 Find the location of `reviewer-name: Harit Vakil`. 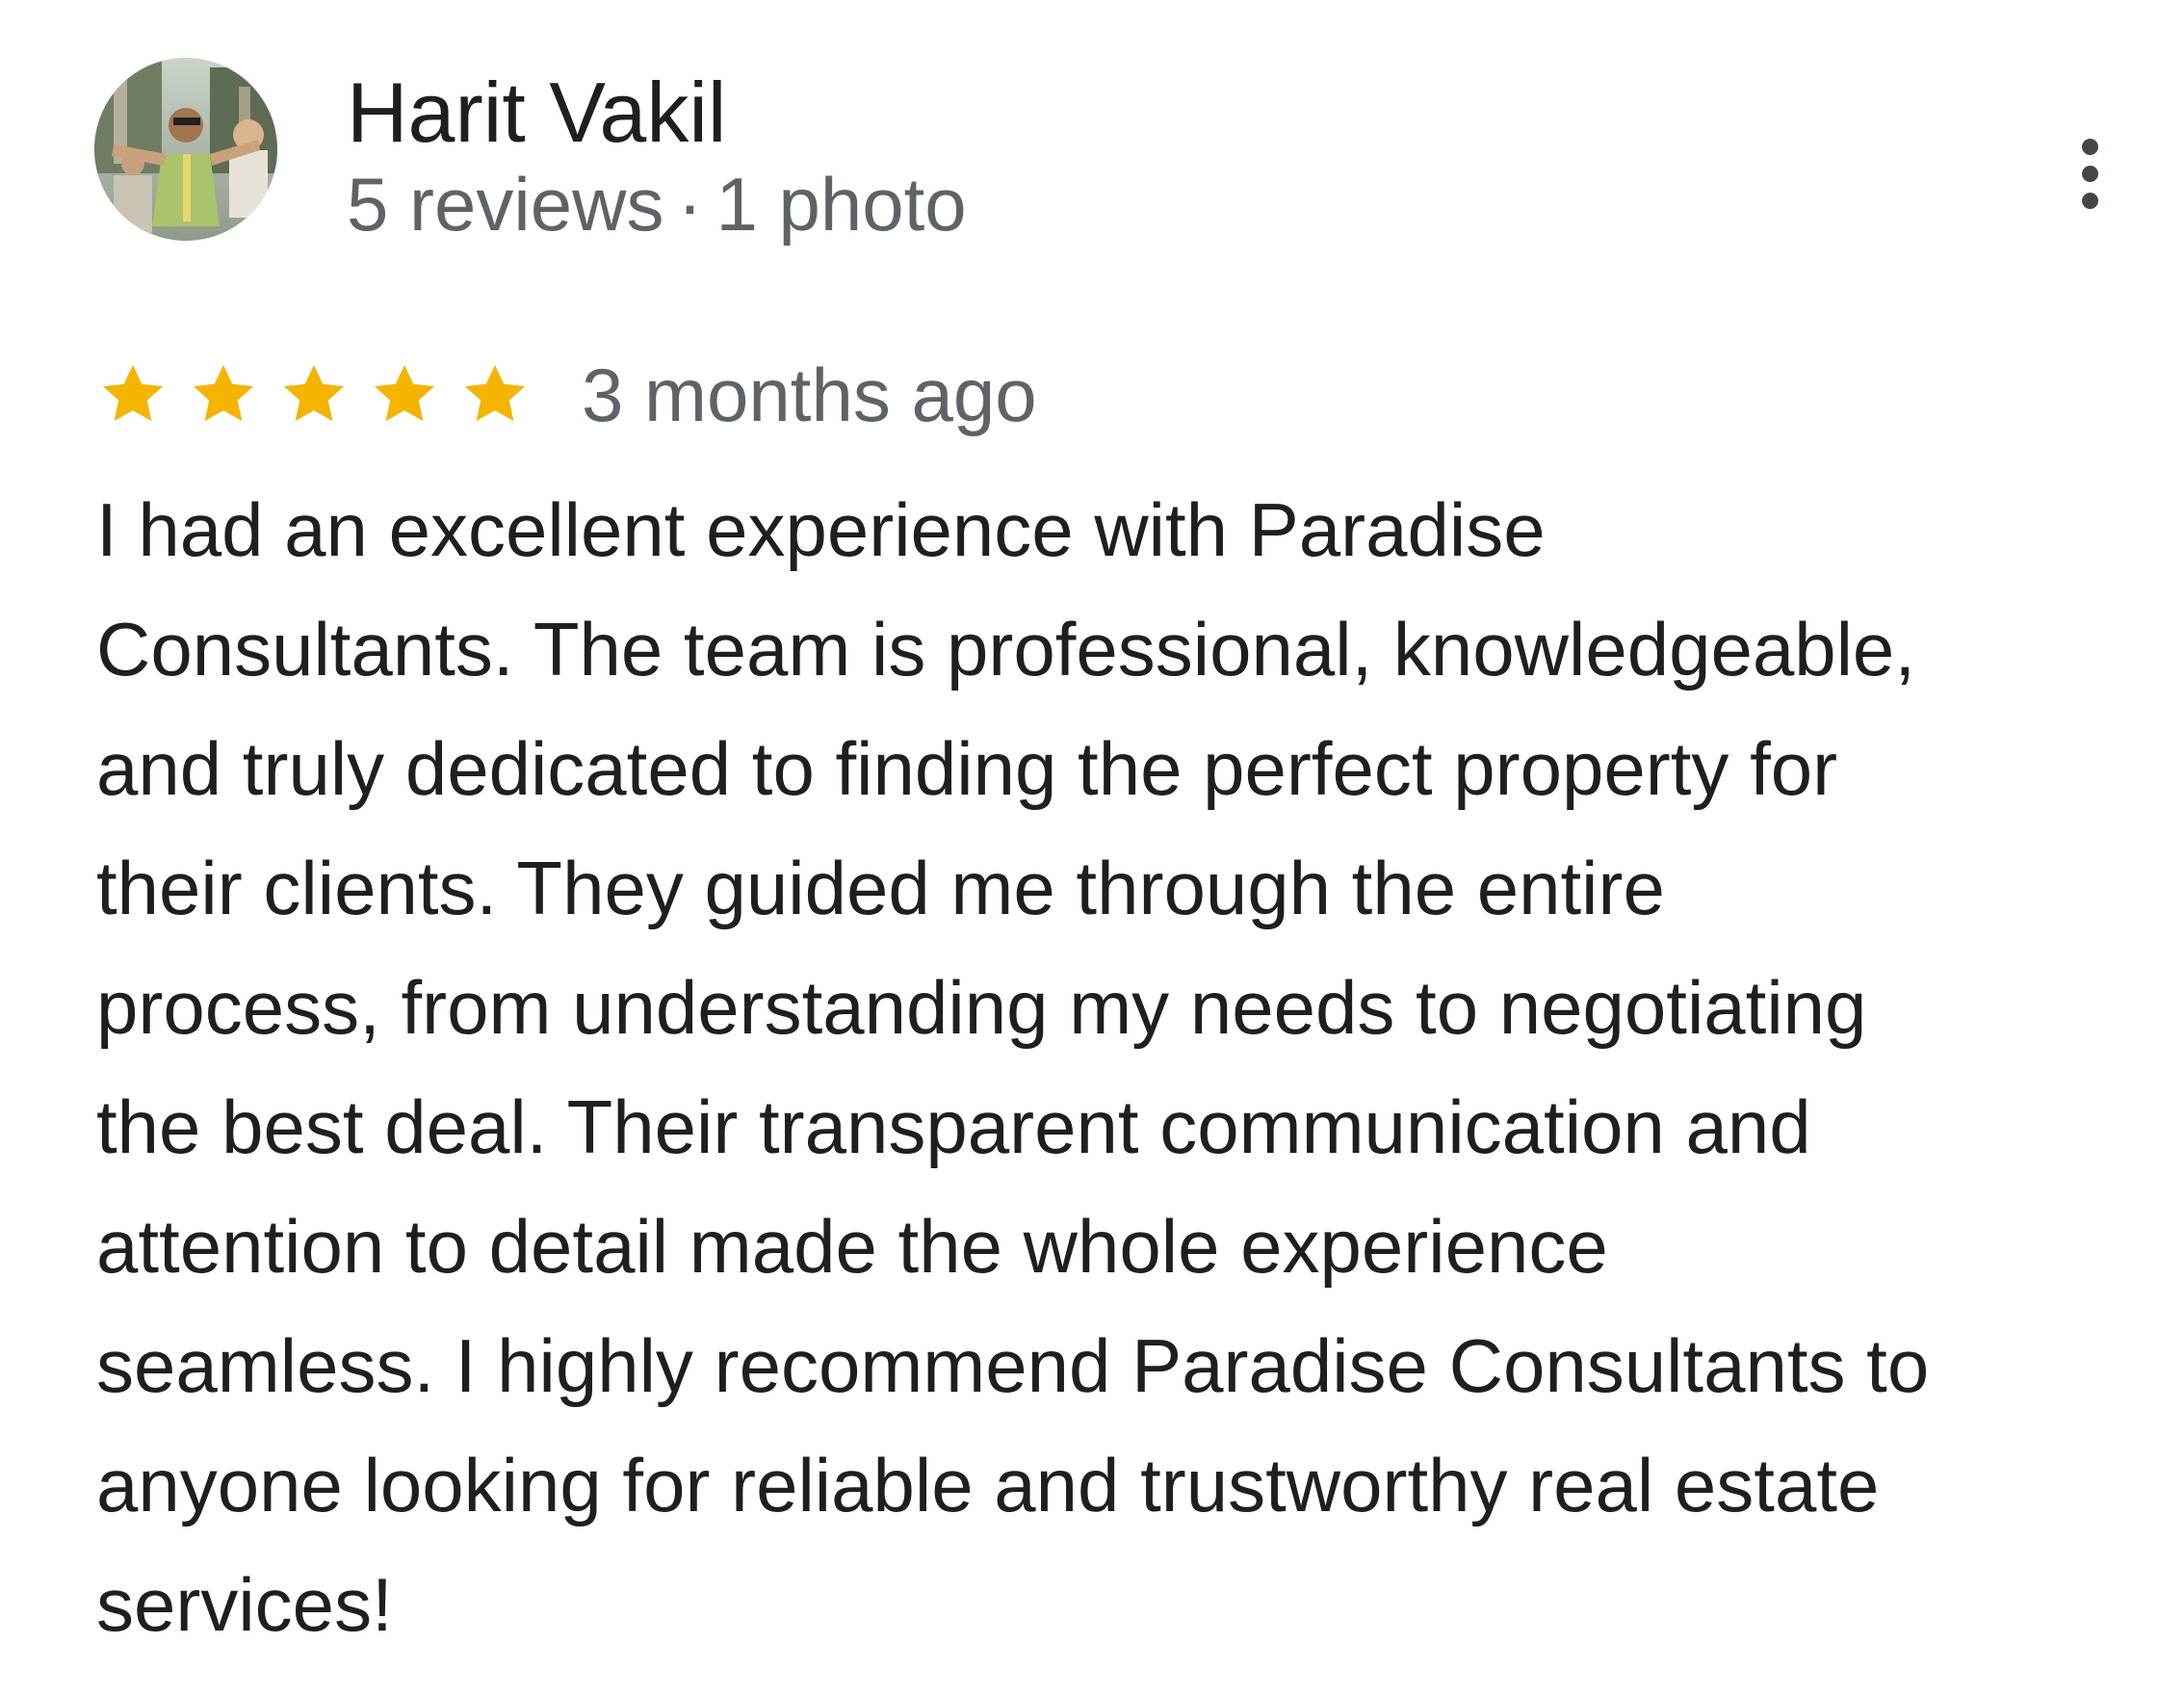

reviewer-name: Harit Vakil is located at coordinates (536, 113).